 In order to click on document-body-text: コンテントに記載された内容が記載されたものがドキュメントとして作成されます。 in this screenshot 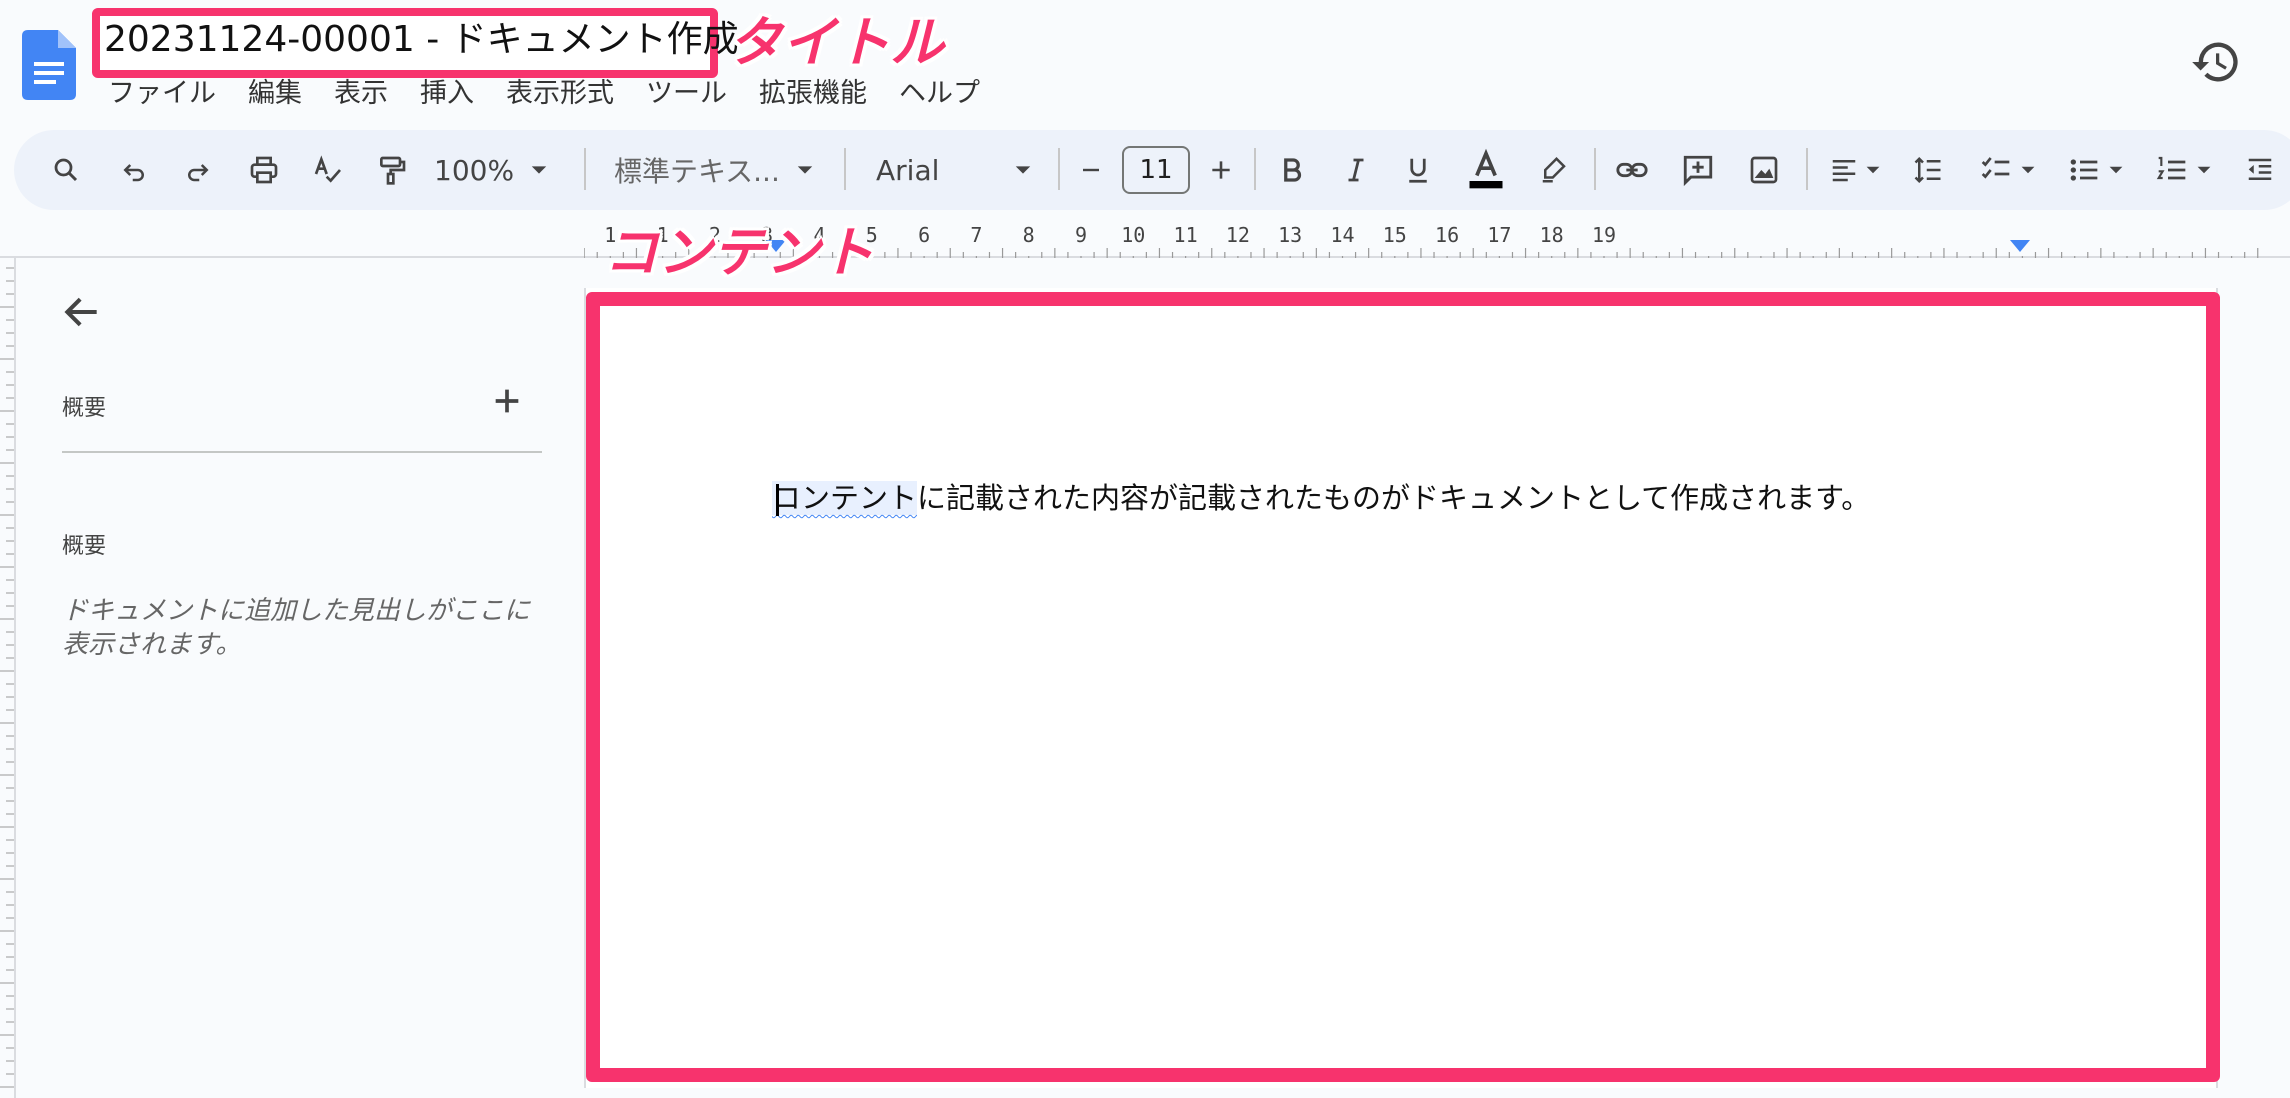, I will do `click(1321, 498)`.